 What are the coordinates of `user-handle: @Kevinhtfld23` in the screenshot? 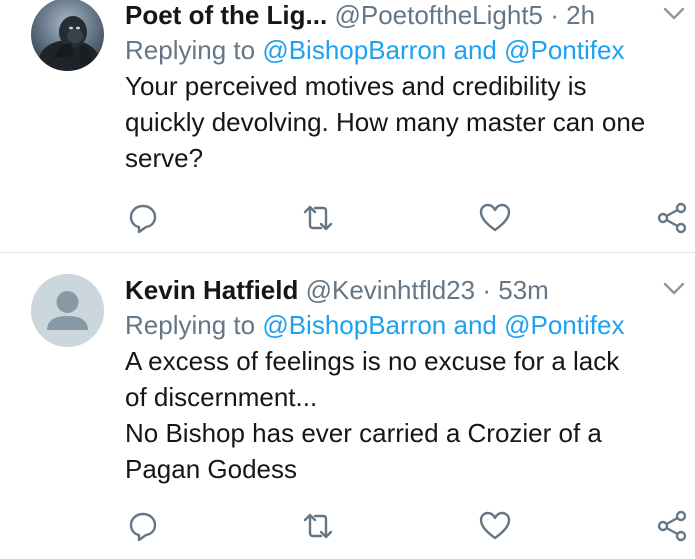 It's located at (391, 290).